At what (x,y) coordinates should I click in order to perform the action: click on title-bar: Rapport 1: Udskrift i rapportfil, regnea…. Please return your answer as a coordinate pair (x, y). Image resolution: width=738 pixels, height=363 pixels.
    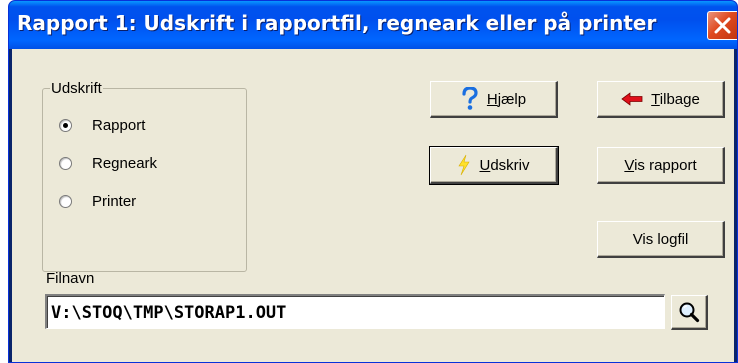
    Looking at the image, I should click on (373, 25).